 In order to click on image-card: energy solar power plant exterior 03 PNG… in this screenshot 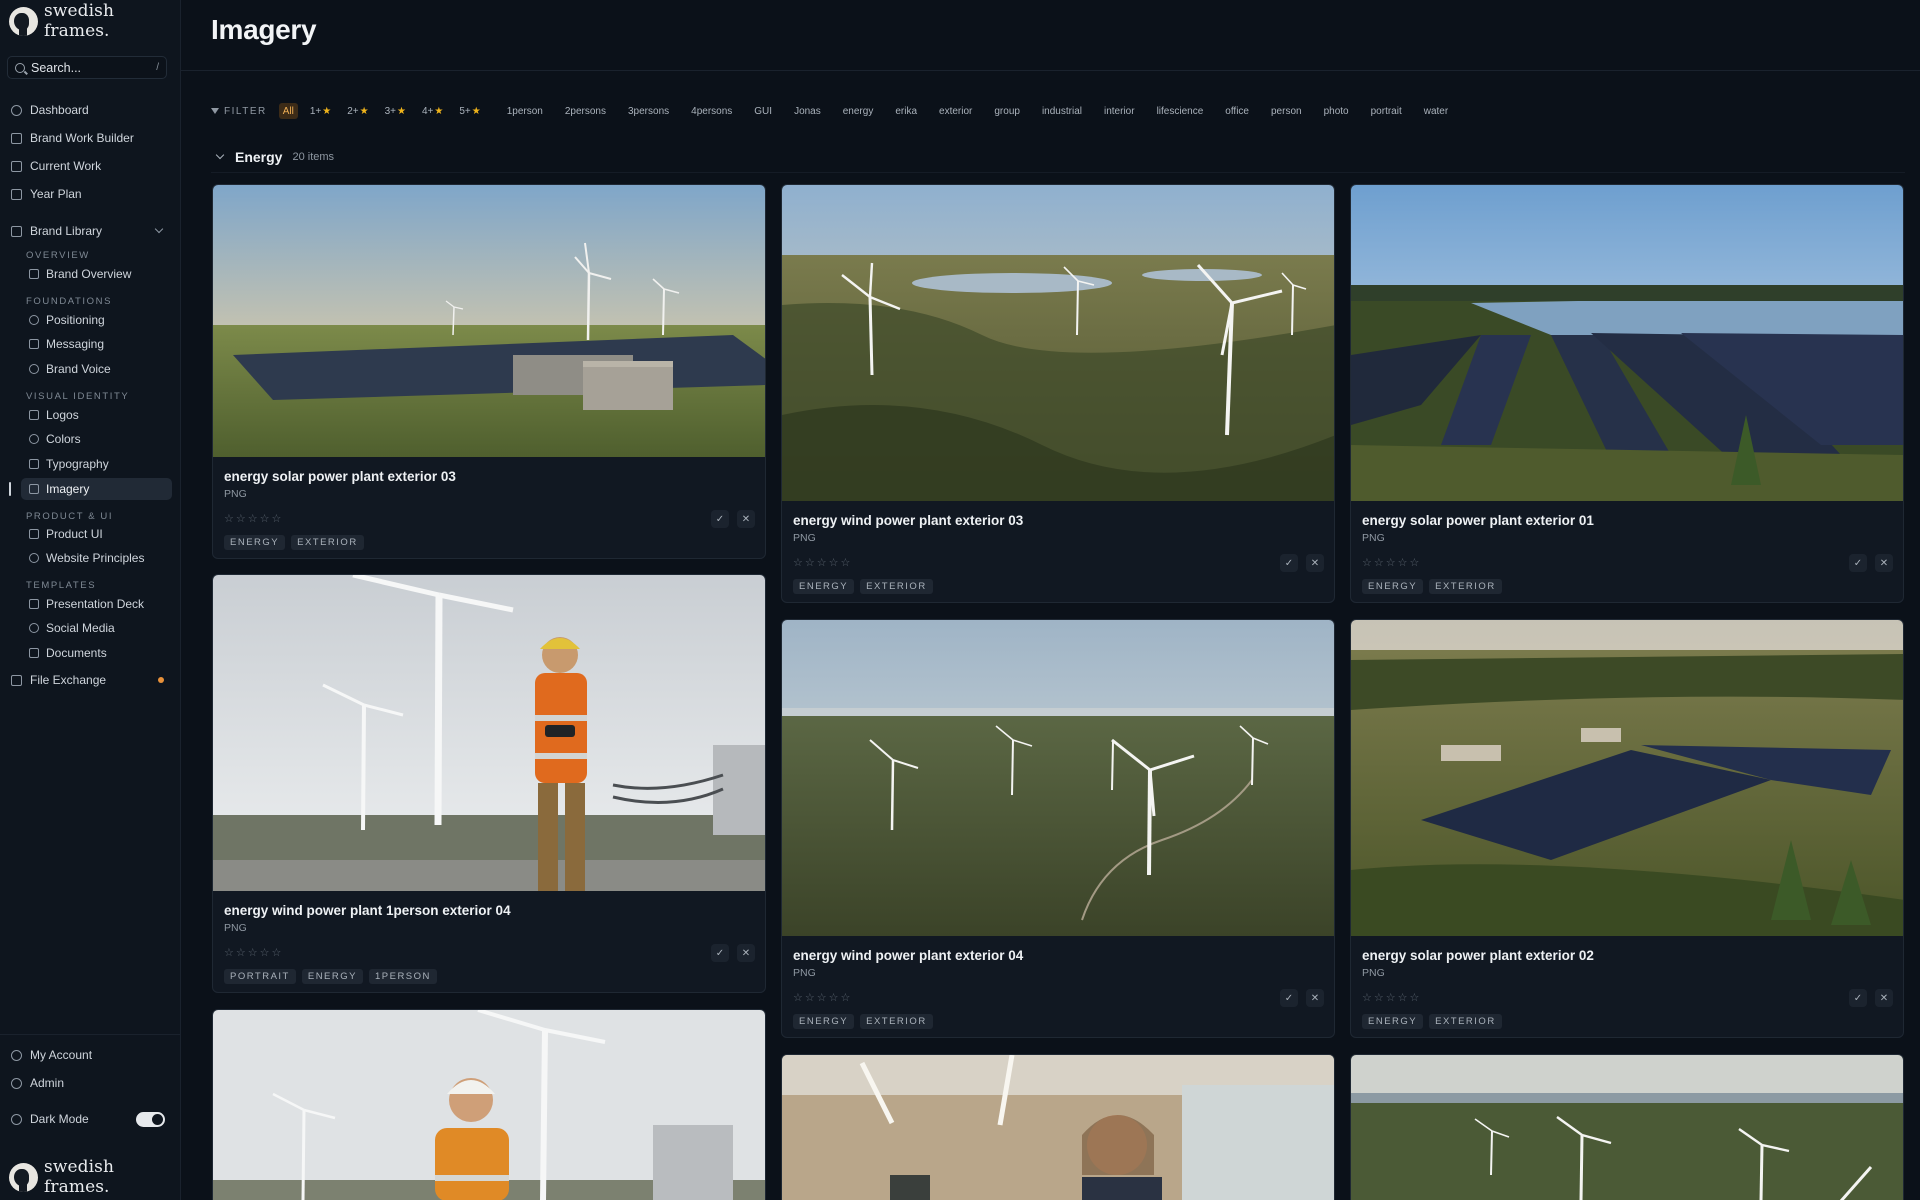, I will do `click(489, 371)`.